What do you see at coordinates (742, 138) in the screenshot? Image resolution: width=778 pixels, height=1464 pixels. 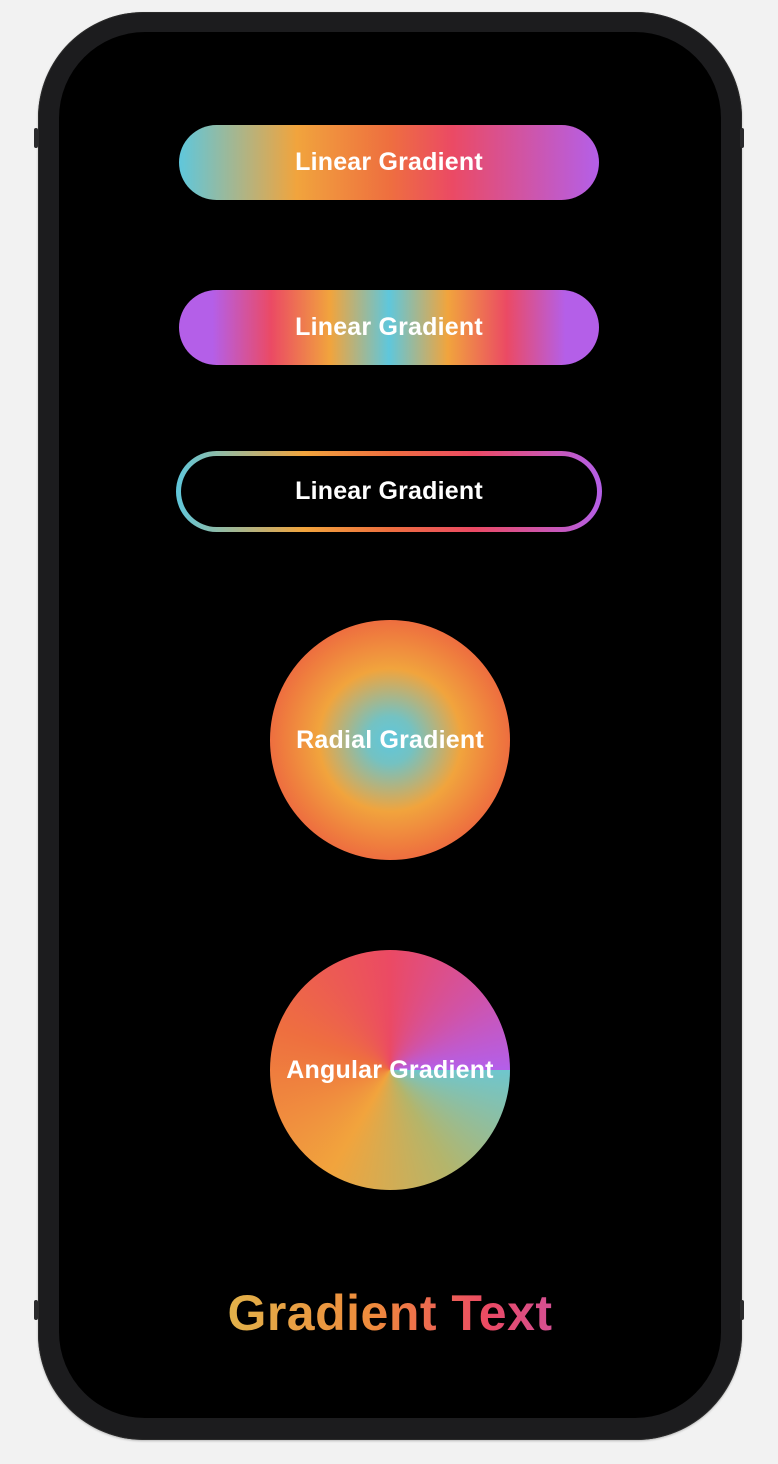 I see `device-right-button-top` at bounding box center [742, 138].